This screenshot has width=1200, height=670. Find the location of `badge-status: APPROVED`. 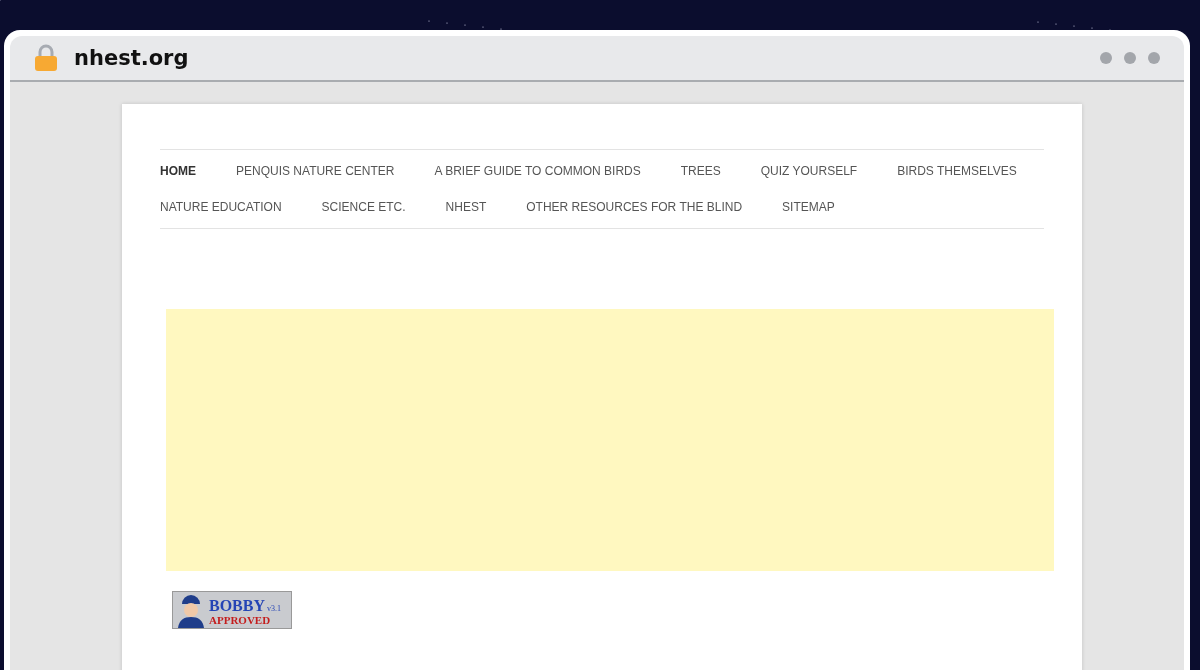

badge-status: APPROVED is located at coordinates (240, 620).